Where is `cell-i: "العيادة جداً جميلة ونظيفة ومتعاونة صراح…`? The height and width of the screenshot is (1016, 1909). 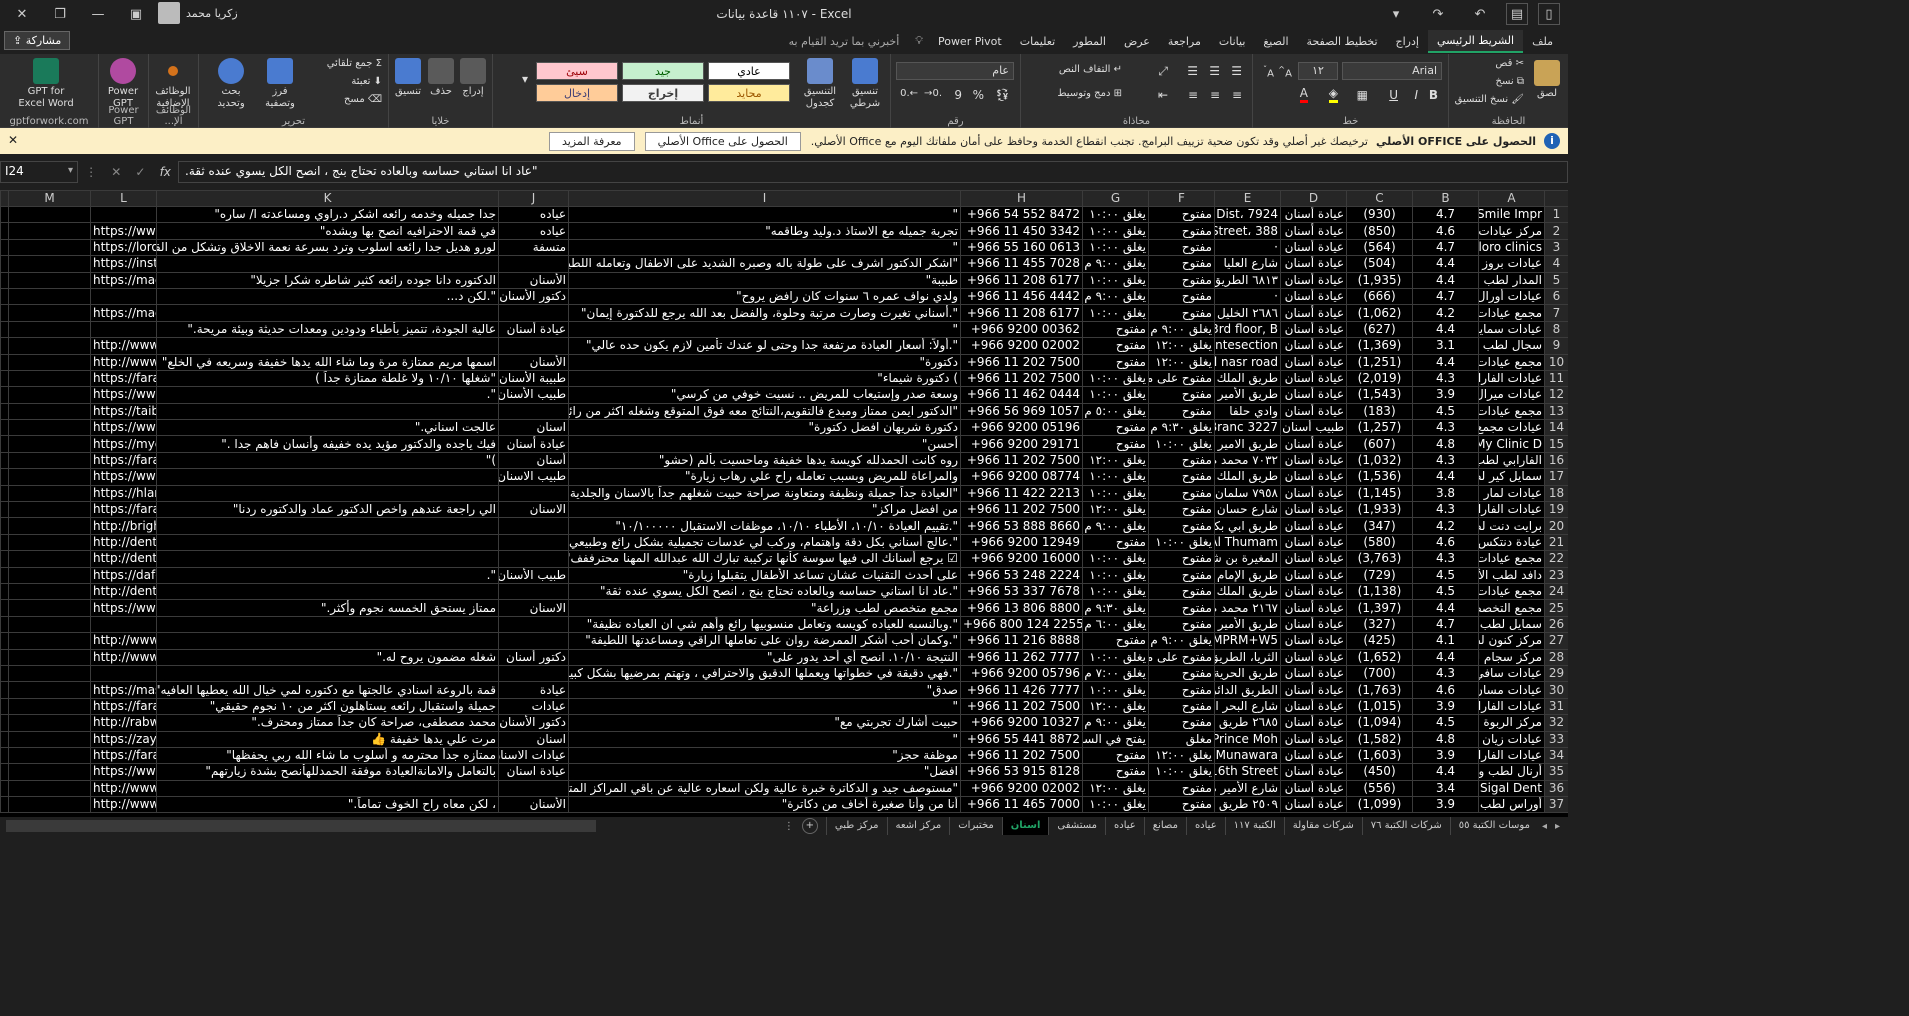
cell-i: "العيادة جداً جميلة ونظيفة ومتعاونة صراح… is located at coordinates (764, 493).